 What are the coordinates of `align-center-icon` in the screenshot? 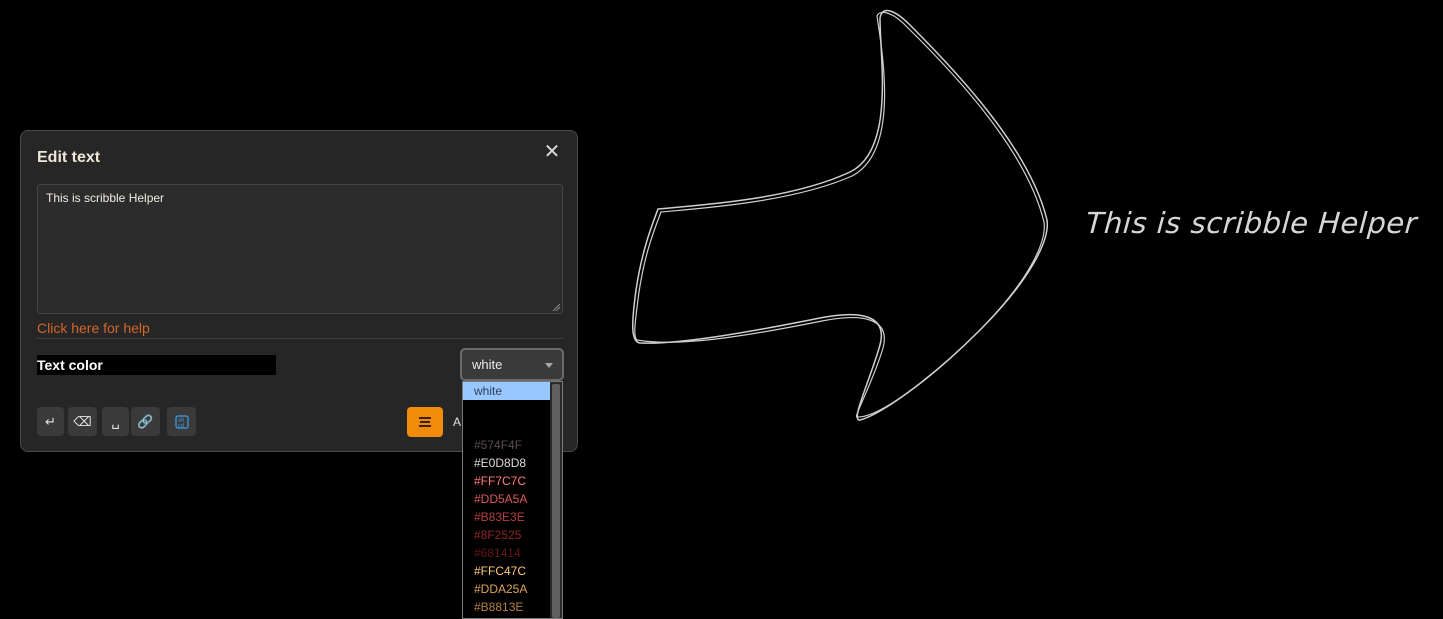 It's located at (425, 422).